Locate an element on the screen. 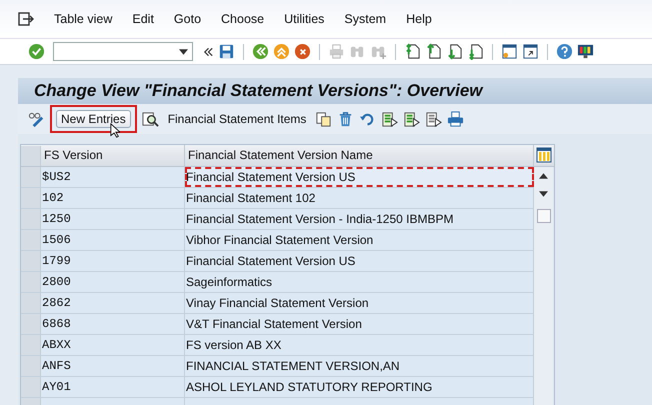  menu-item: Goto is located at coordinates (188, 19).